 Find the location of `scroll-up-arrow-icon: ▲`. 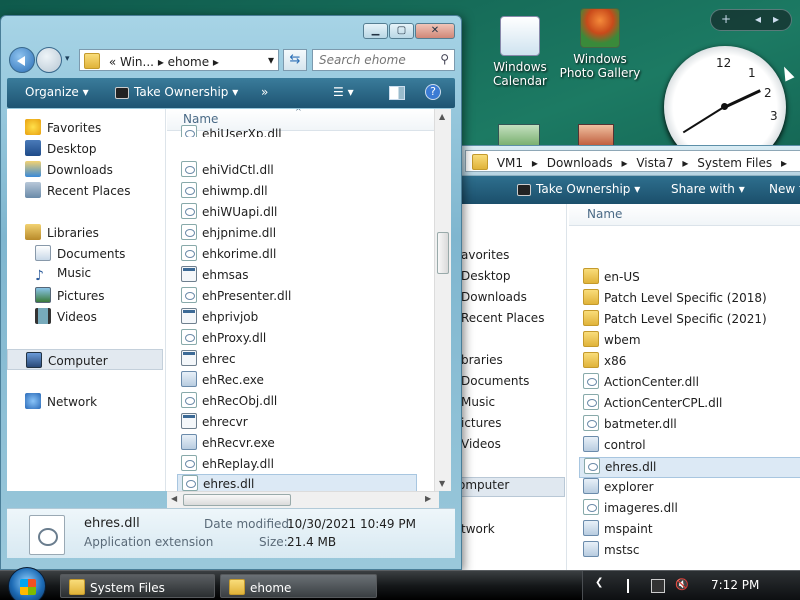

scroll-up-arrow-icon: ▲ is located at coordinates (442, 116).